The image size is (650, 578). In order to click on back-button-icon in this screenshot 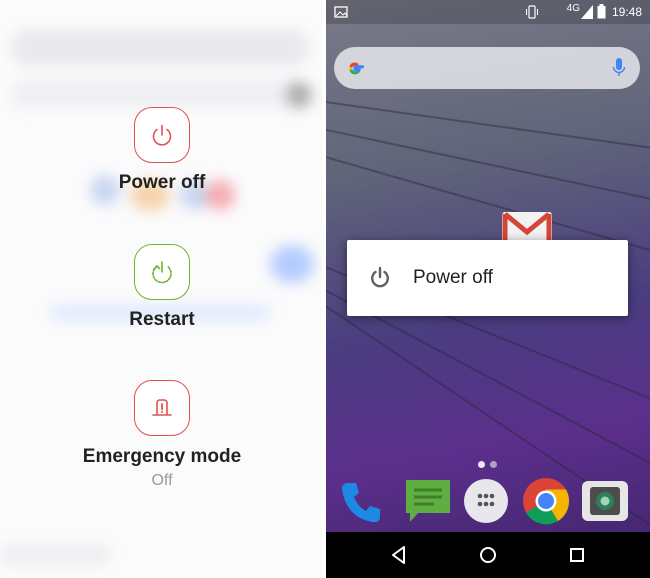, I will do `click(399, 555)`.